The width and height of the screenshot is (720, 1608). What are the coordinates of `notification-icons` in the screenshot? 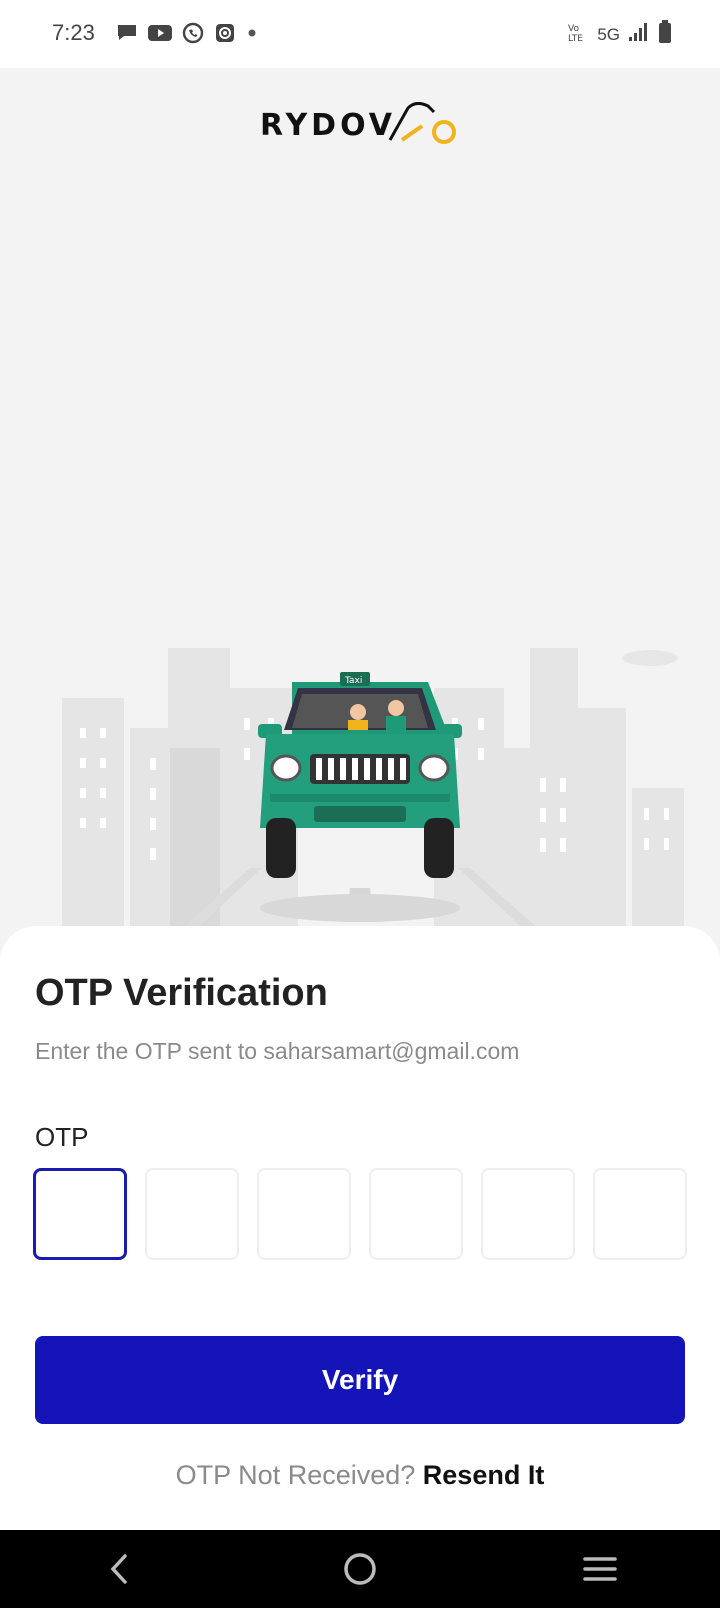 It's located at (187, 33).